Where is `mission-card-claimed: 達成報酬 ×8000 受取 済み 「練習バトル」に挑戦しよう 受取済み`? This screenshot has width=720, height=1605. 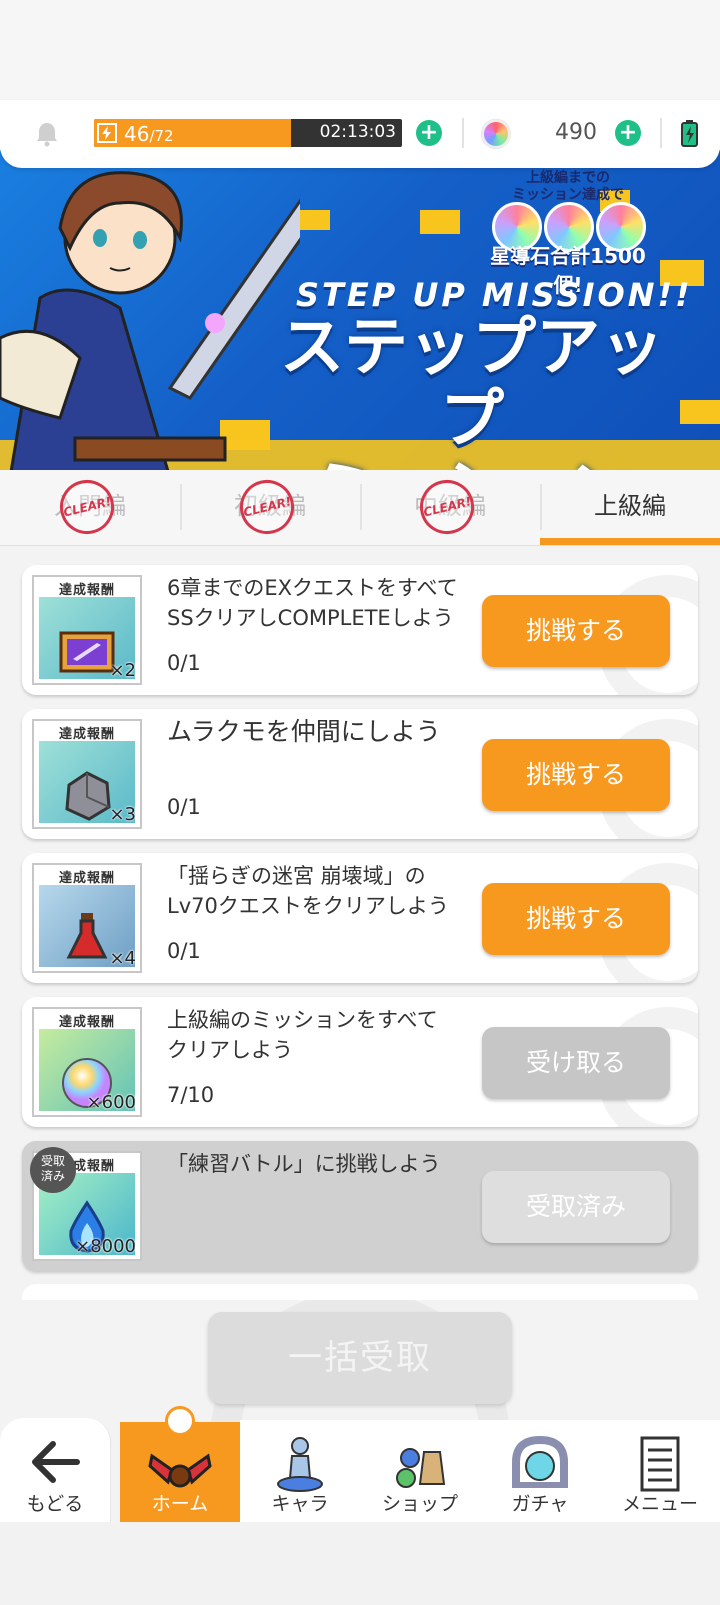
mission-card-claimed: 達成報酬 ×8000 受取 済み 「練習バトル」に挑戦しよう 受取済み is located at coordinates (360, 1206).